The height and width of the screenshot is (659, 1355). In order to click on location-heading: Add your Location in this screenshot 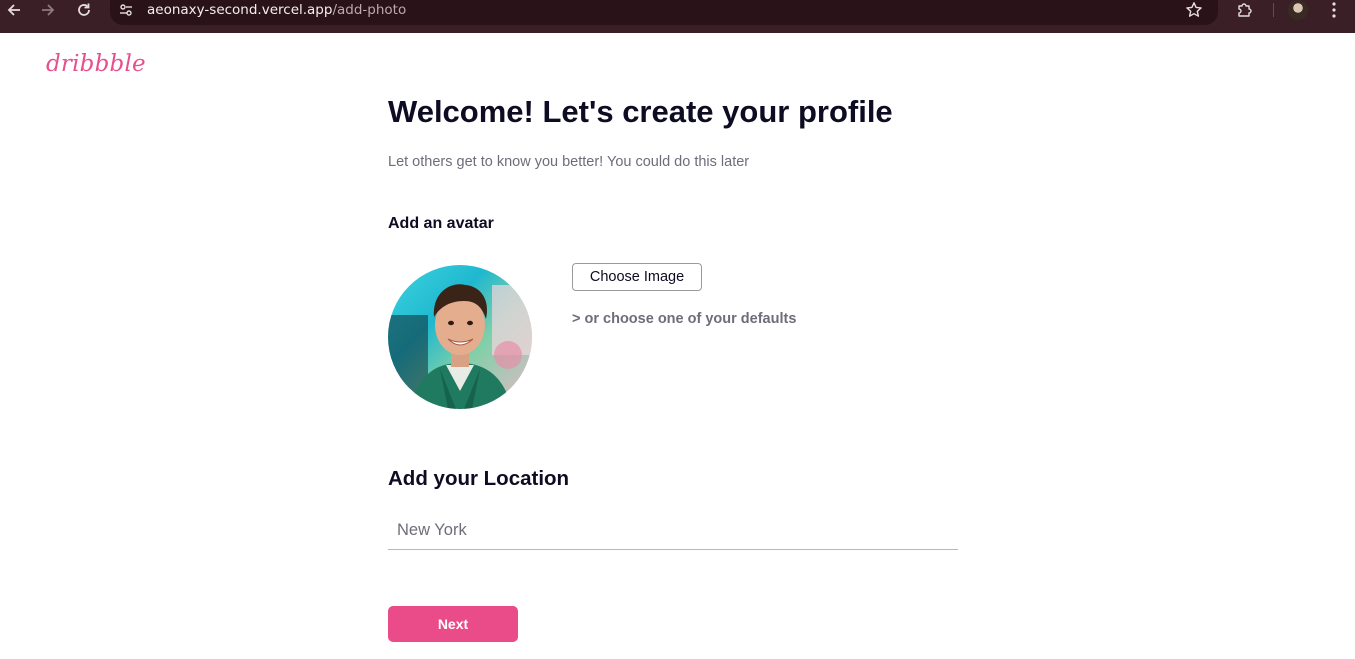, I will do `click(479, 478)`.